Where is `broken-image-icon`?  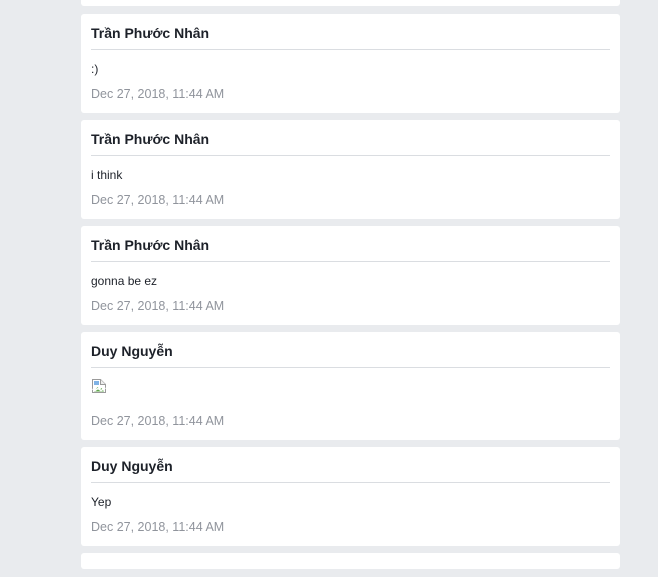
broken-image-icon is located at coordinates (99, 386).